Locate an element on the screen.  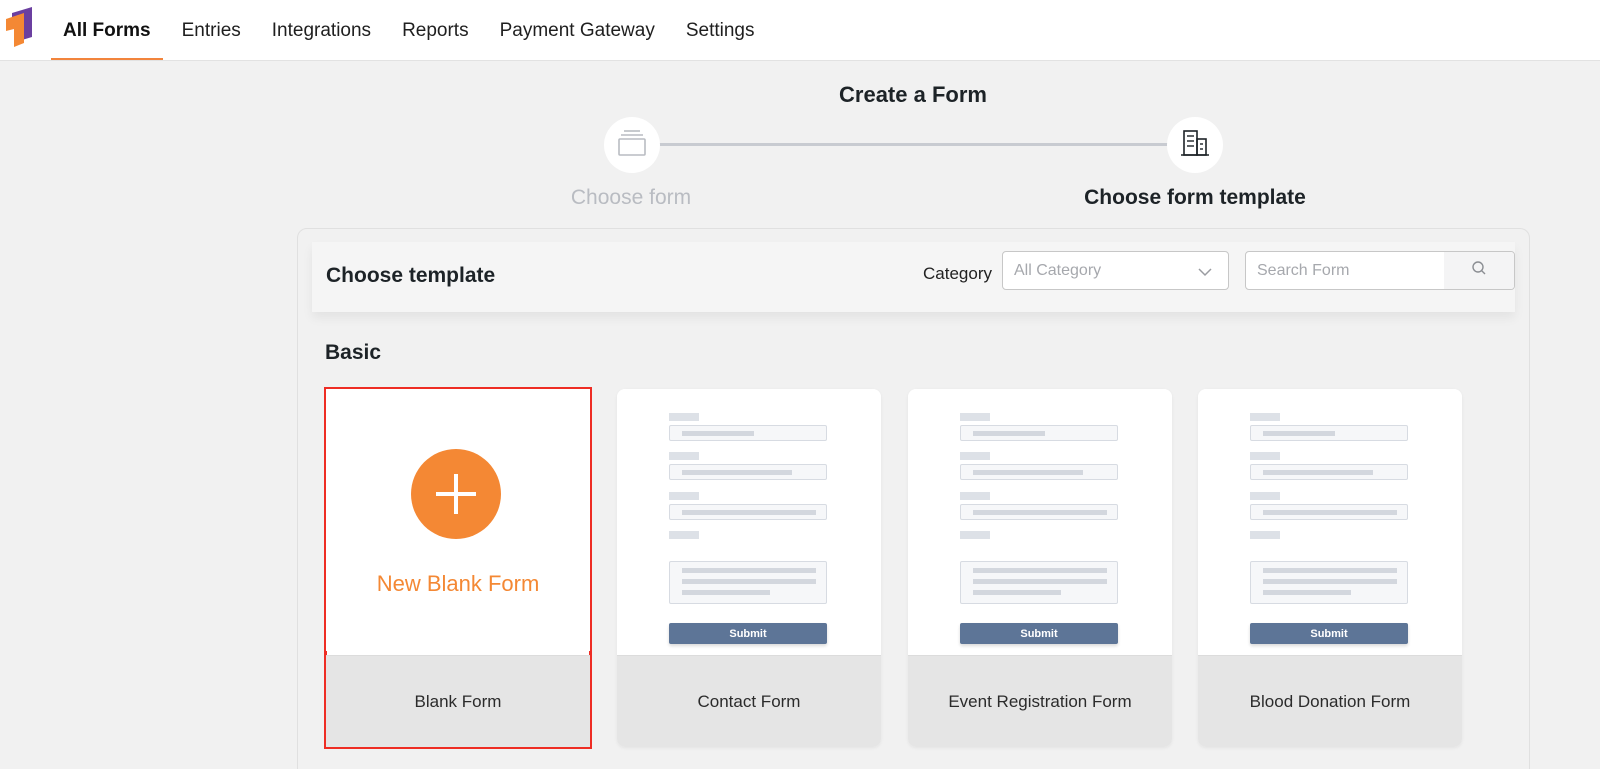
nav-entries: Entries is located at coordinates (211, 30).